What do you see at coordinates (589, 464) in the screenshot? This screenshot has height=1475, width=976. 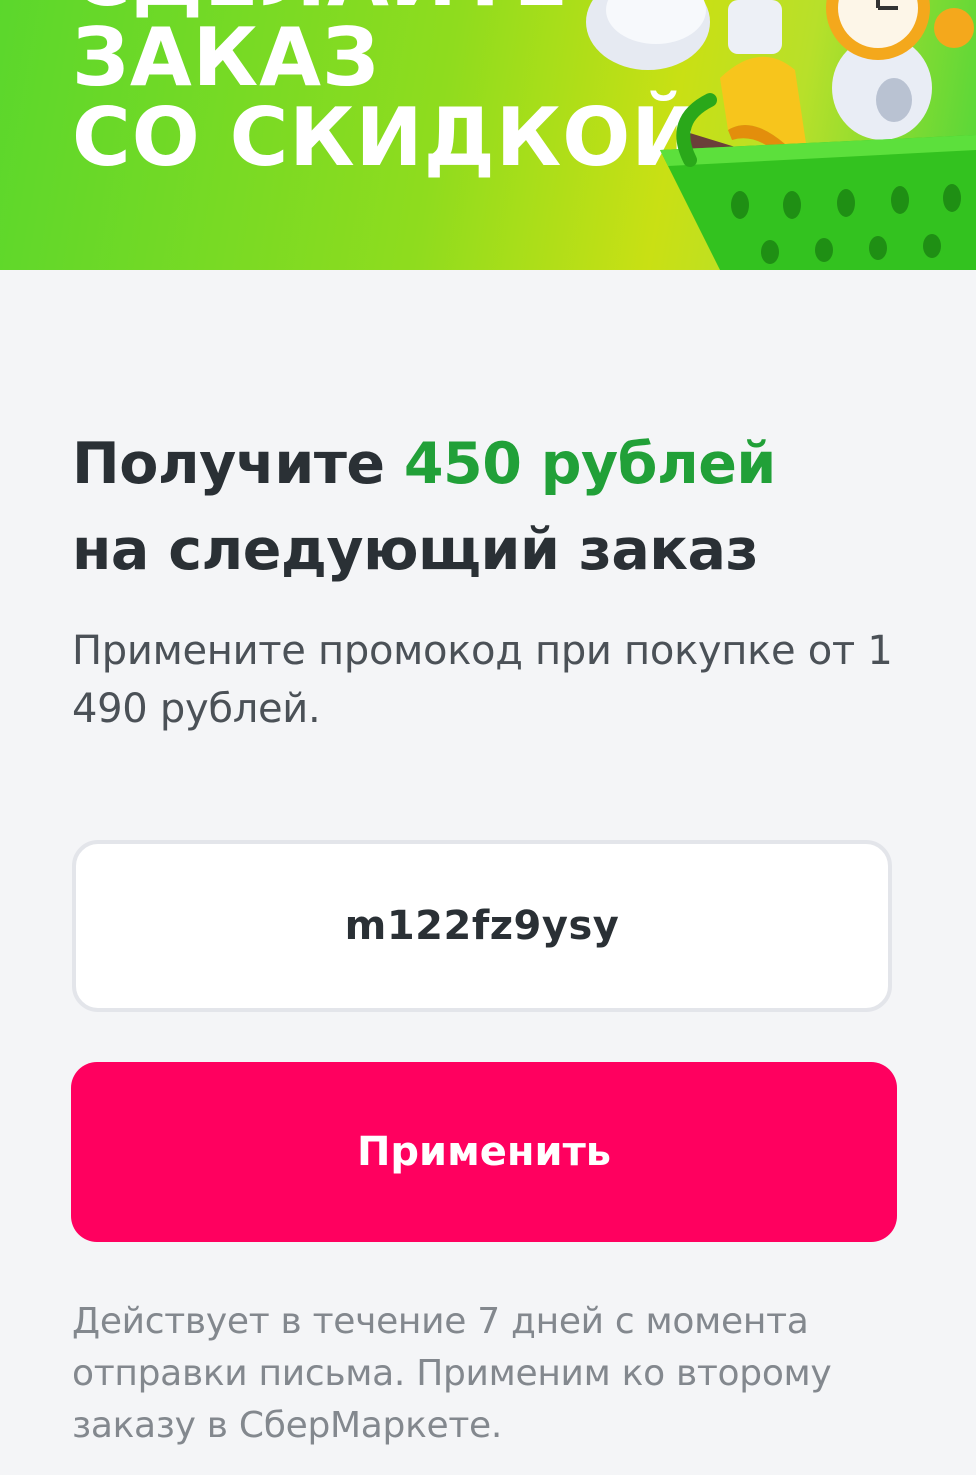 I see `headline-amount: 450 рублей` at bounding box center [589, 464].